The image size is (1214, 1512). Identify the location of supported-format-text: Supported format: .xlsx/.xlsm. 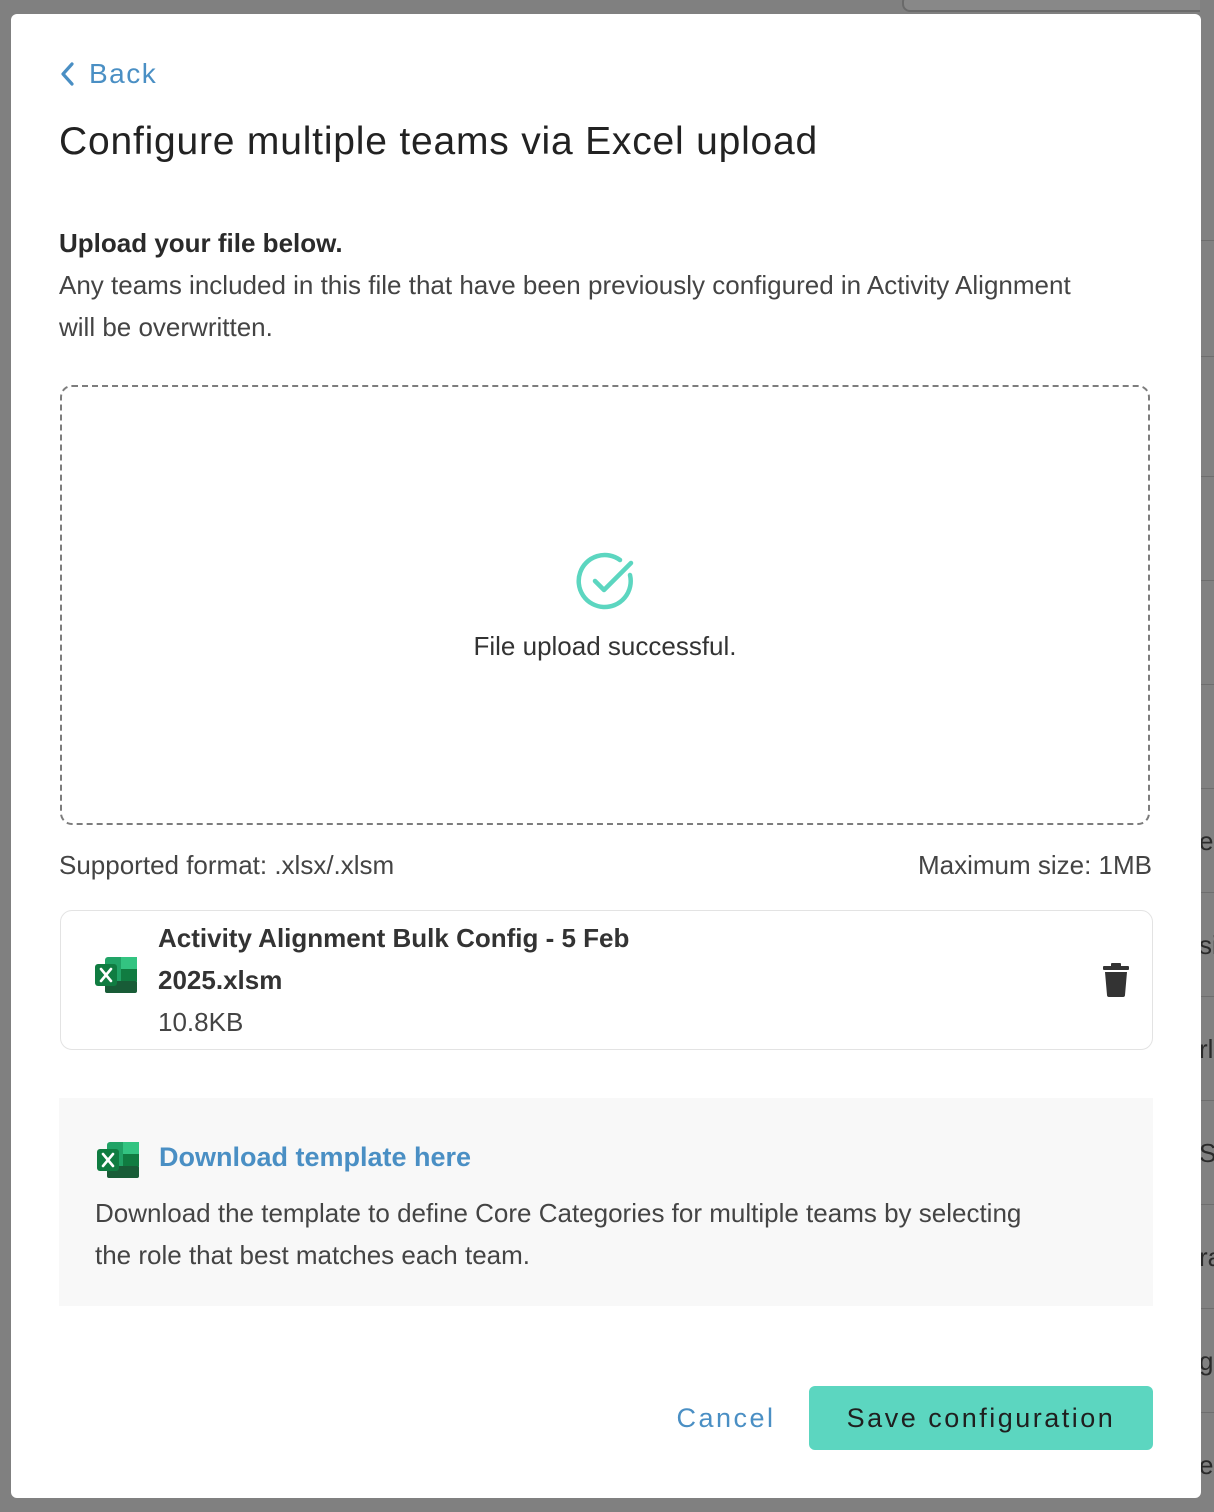
(227, 865).